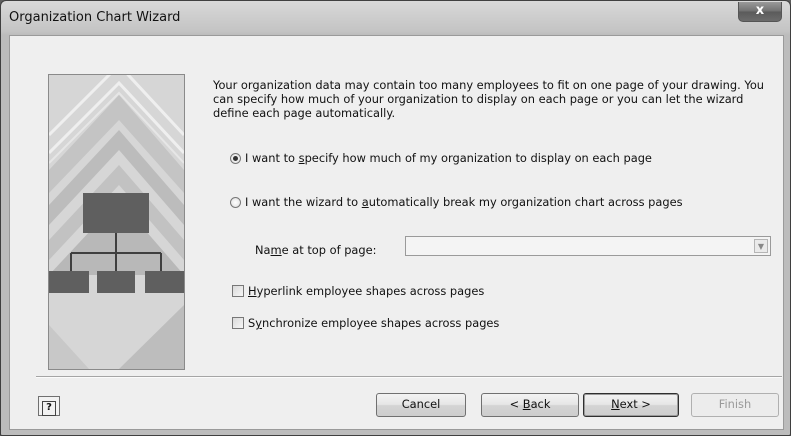 Image resolution: width=791 pixels, height=436 pixels. Describe the element at coordinates (235, 202) in the screenshot. I see `radio-automatic` at that location.